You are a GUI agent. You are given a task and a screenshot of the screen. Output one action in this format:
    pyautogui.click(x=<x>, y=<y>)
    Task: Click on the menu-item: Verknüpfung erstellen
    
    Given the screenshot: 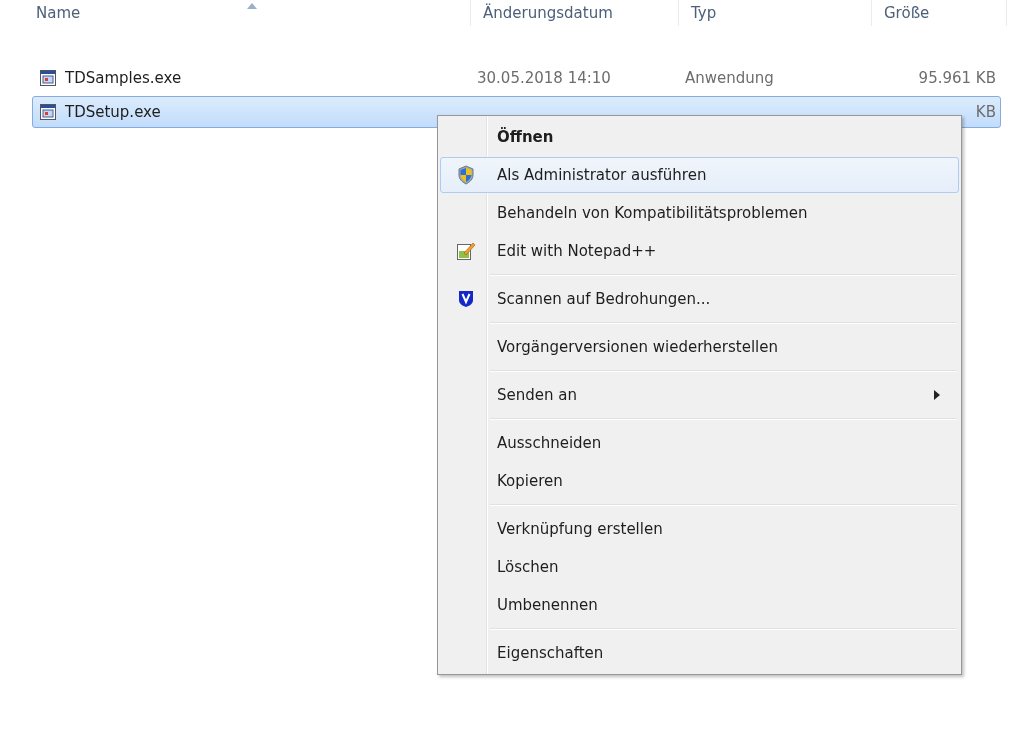 What is the action you would take?
    pyautogui.click(x=699, y=529)
    